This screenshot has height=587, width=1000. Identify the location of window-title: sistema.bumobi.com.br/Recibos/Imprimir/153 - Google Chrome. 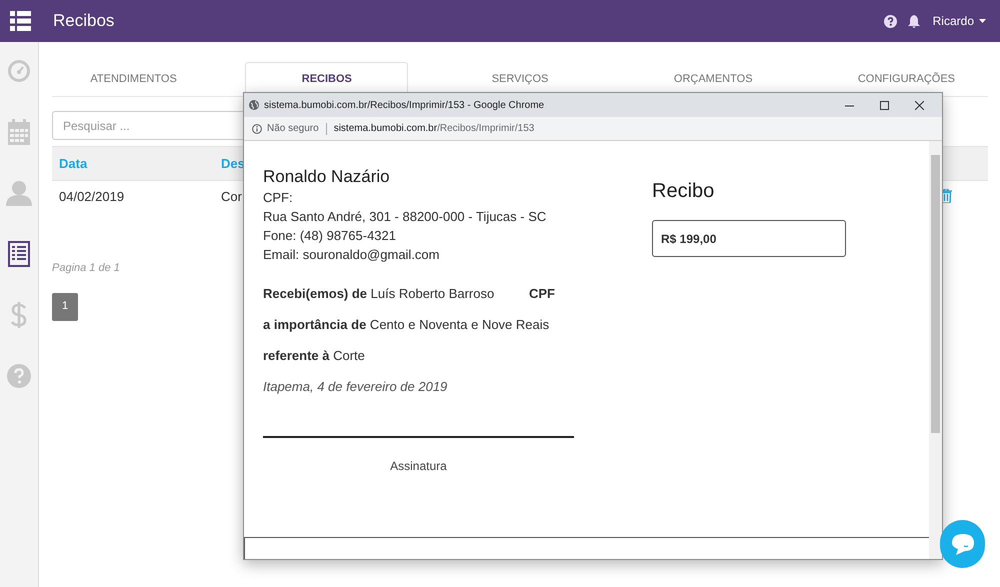
(404, 105).